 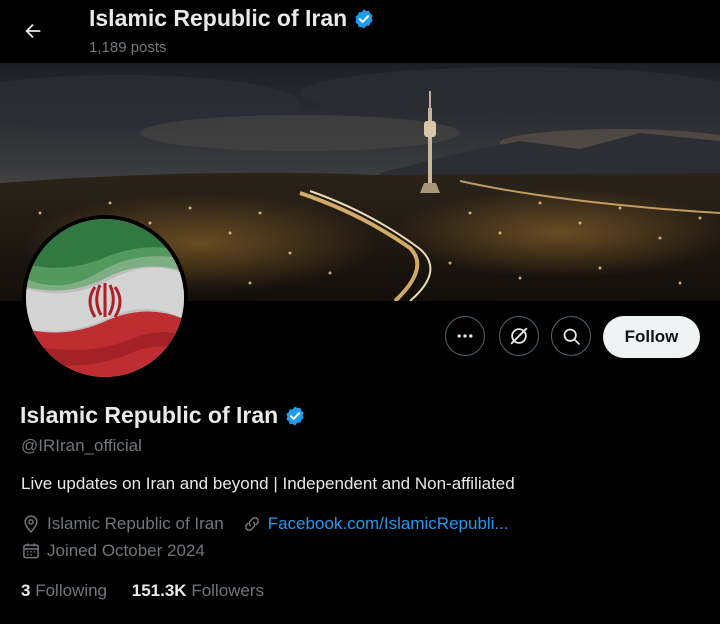 What do you see at coordinates (218, 18) in the screenshot?
I see `header-title-text: Islamic Republic of Iran` at bounding box center [218, 18].